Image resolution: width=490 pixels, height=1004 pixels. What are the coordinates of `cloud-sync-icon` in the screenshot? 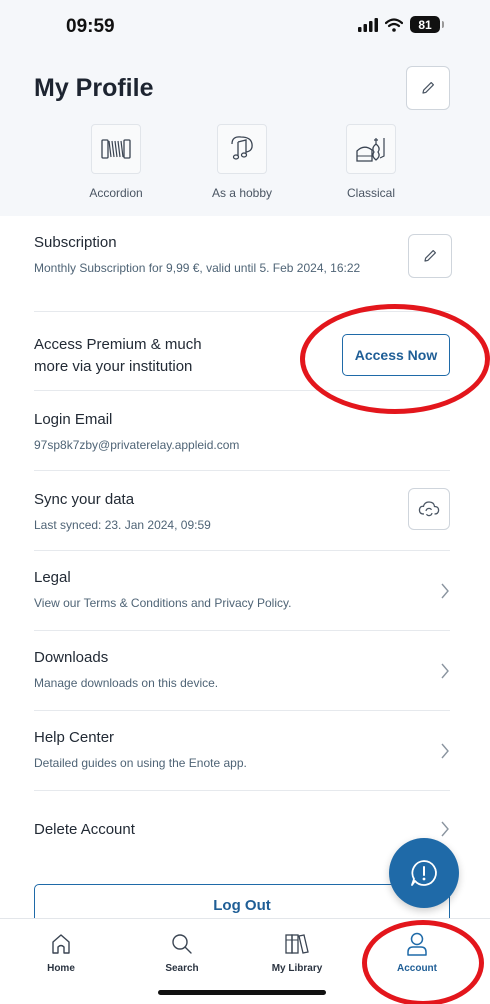 It's located at (429, 509).